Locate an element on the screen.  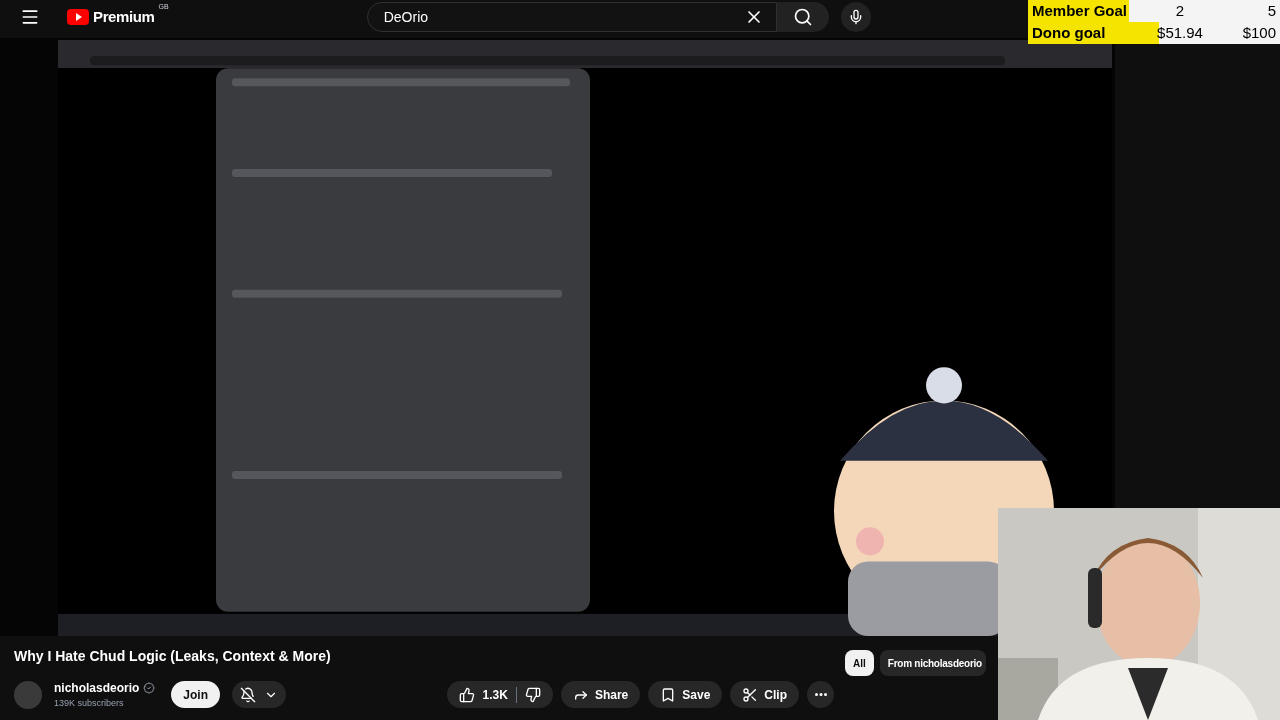
more-icon is located at coordinates (820, 695).